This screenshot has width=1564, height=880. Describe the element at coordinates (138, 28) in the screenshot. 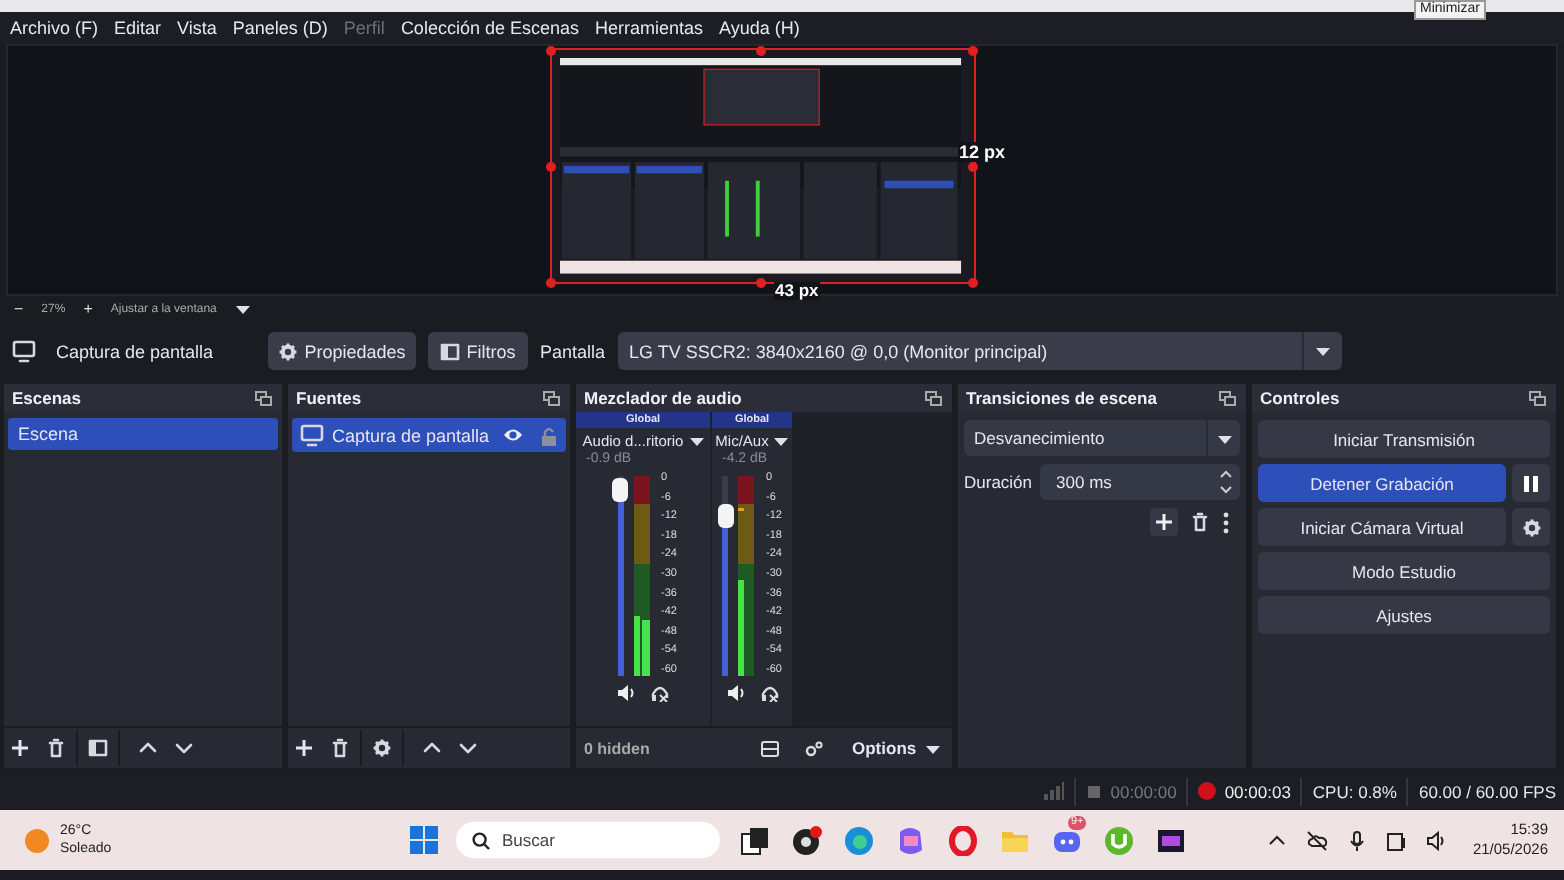

I see `menu-item: Editar` at that location.